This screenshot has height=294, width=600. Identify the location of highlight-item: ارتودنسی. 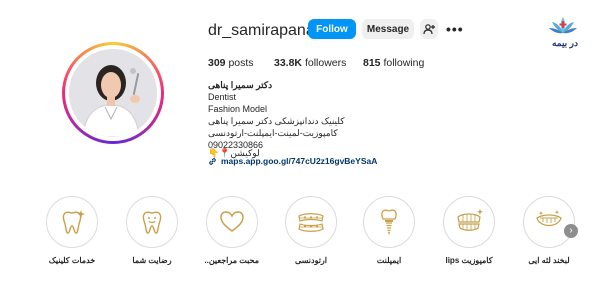
(311, 230).